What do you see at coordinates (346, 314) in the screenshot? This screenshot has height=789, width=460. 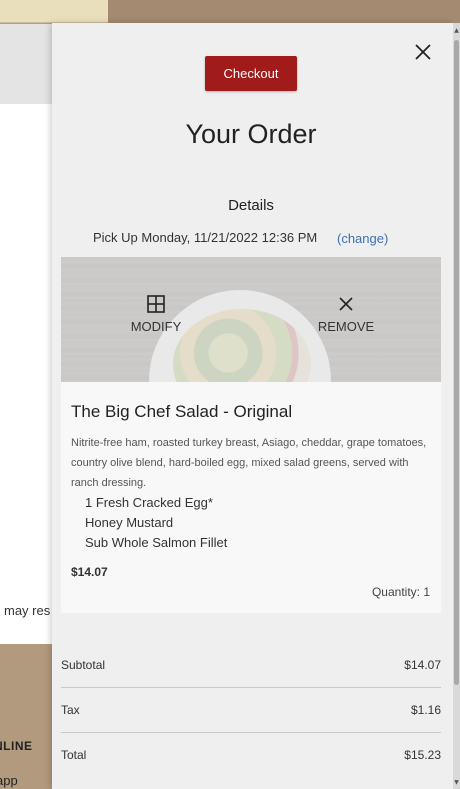 I see `remove-button: REMOVE` at bounding box center [346, 314].